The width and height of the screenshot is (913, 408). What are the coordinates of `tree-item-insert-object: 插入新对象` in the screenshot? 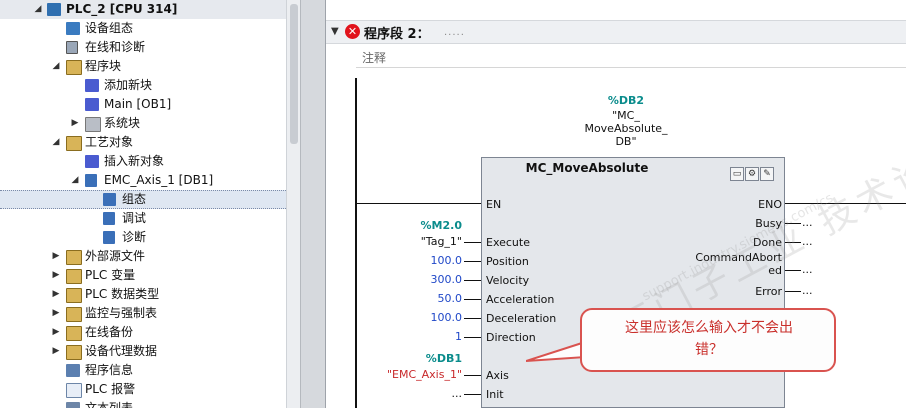 It's located at (150, 161).